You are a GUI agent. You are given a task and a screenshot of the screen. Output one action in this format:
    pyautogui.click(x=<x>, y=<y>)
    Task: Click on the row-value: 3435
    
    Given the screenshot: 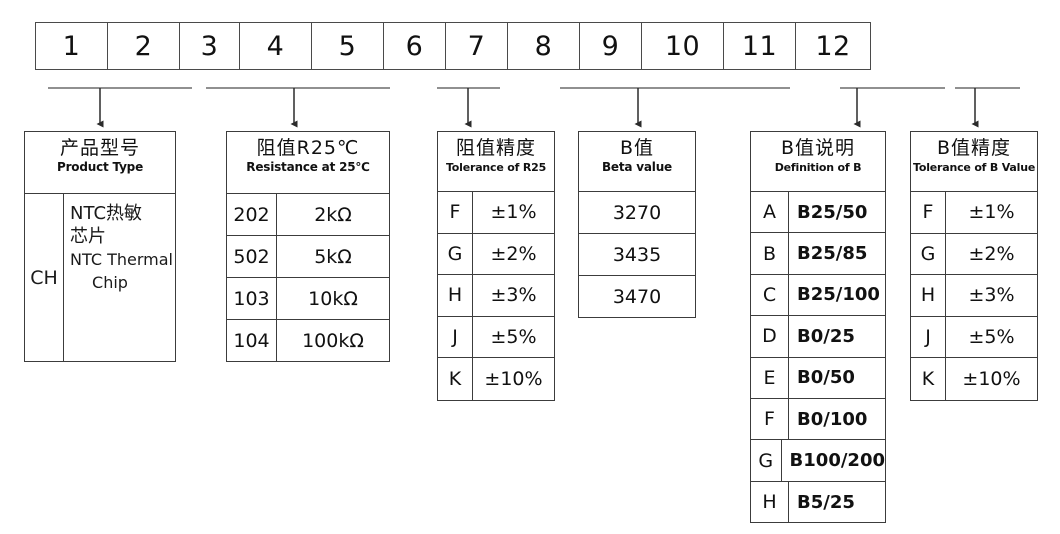 What is the action you would take?
    pyautogui.click(x=637, y=254)
    